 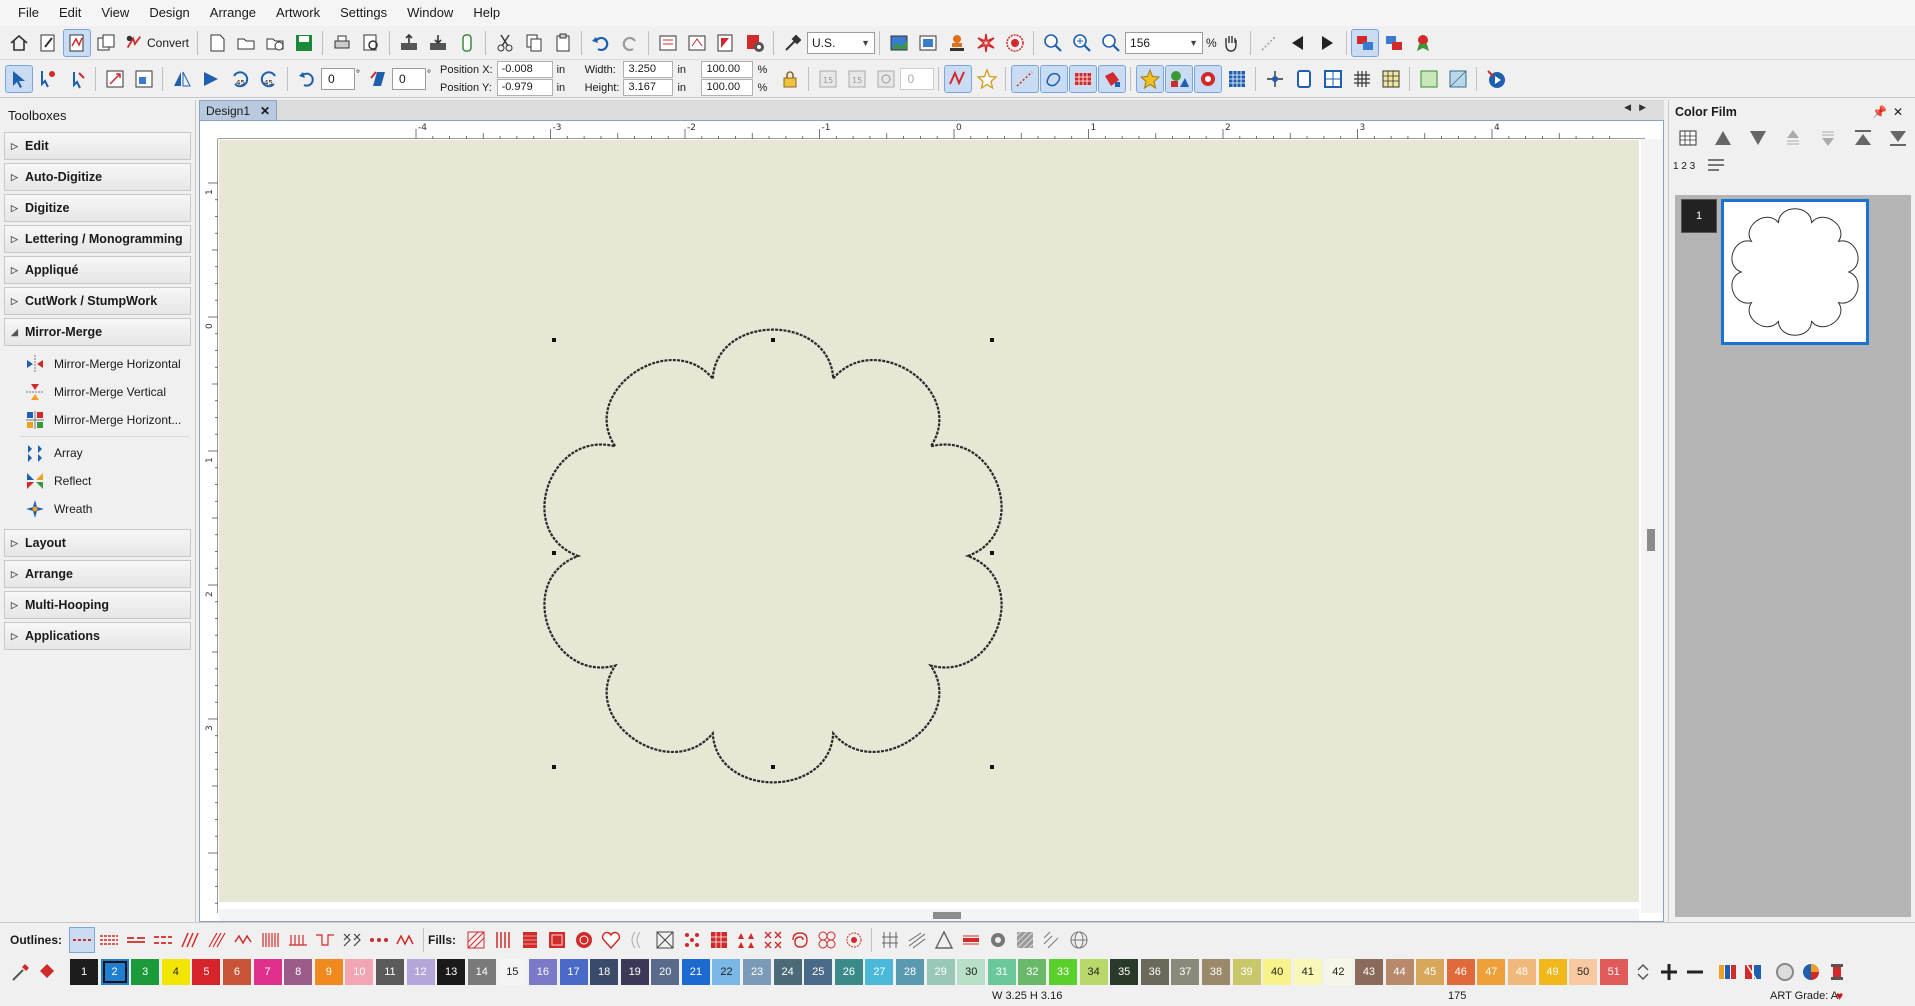 I want to click on color-swatch-51: 51, so click(x=1613, y=972).